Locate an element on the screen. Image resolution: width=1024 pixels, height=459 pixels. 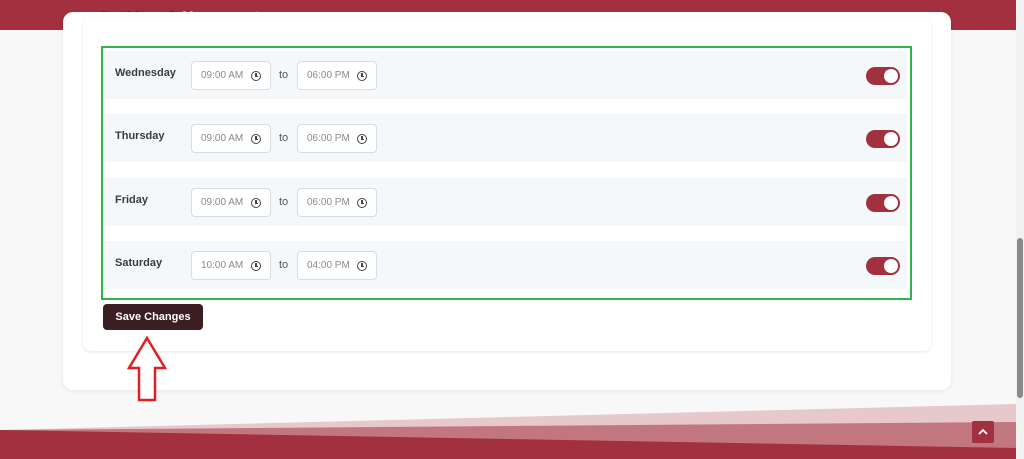
scroll-to-top-button is located at coordinates (983, 432).